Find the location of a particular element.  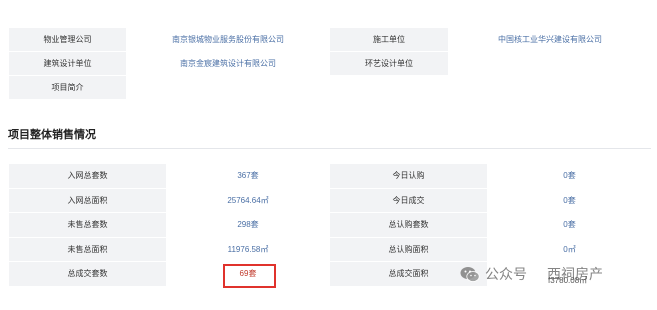

label-architect: 建筑设计单位 is located at coordinates (67, 63).